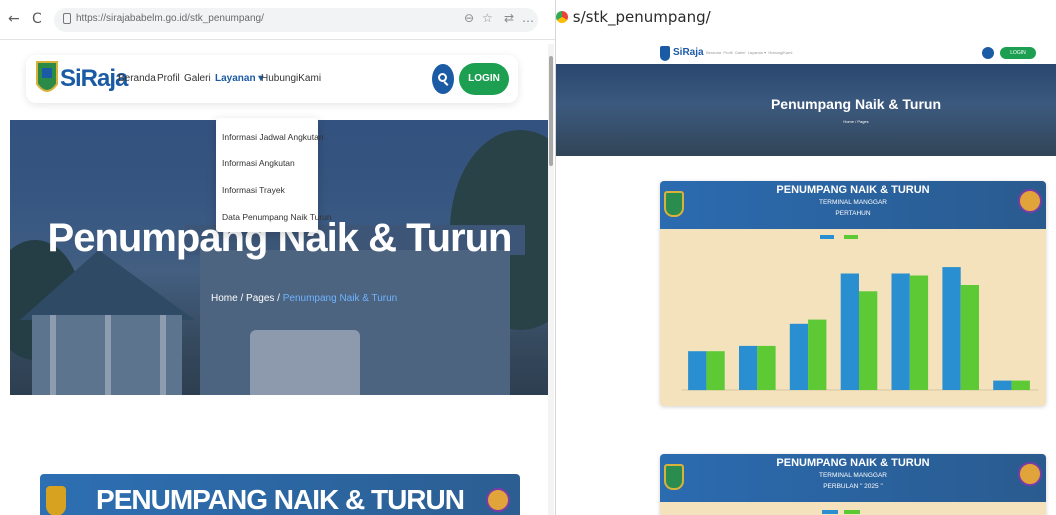  Describe the element at coordinates (562, 17) in the screenshot. I see `browser-logo-icon` at that location.